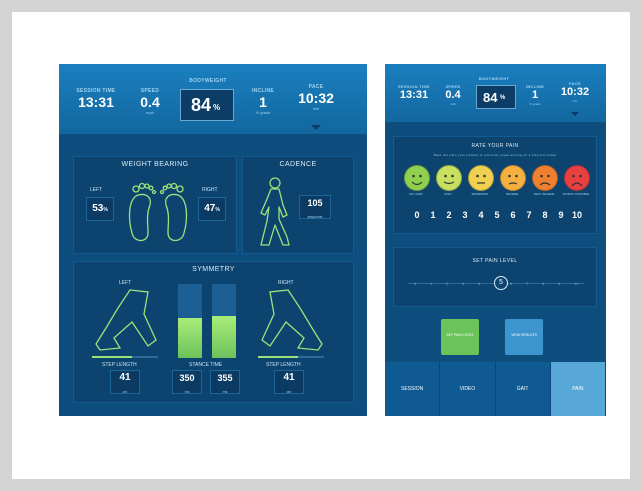 This screenshot has height=491, width=642. I want to click on bodyweight-box: 84 %, so click(207, 105).